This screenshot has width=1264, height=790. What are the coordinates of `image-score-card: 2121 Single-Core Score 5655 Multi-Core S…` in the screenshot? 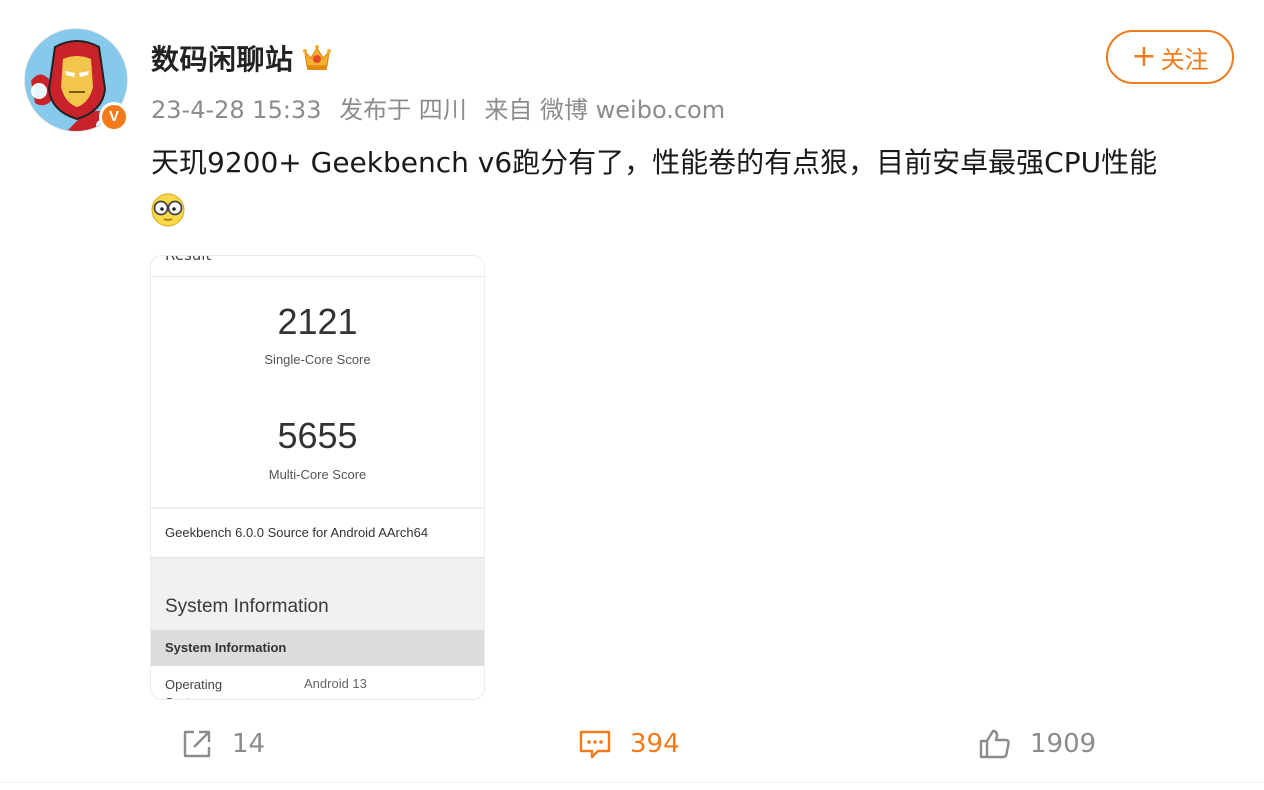 It's located at (317, 392).